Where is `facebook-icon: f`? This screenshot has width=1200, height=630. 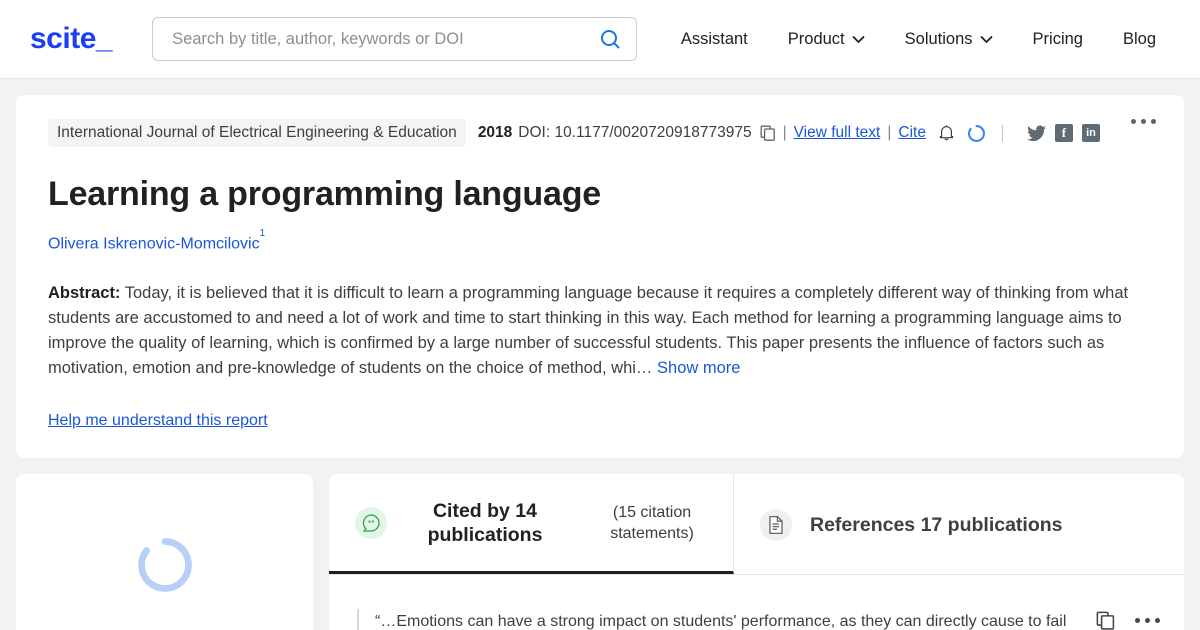
facebook-icon: f is located at coordinates (1063, 133).